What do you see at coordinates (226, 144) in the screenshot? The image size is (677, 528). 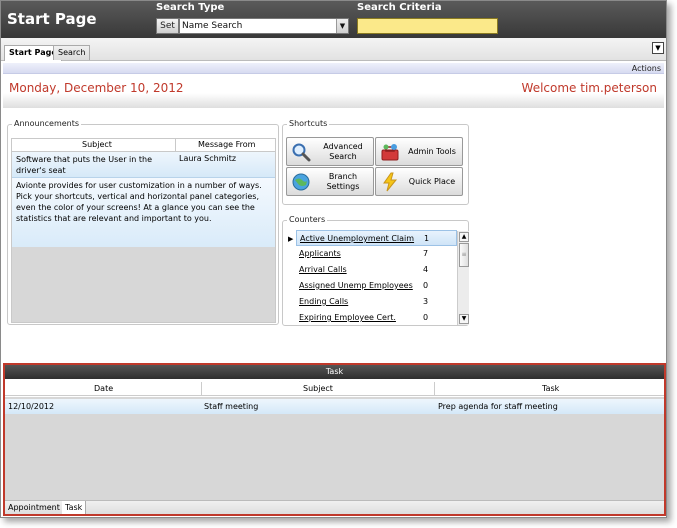 I see `column-header-message-from: Message From` at bounding box center [226, 144].